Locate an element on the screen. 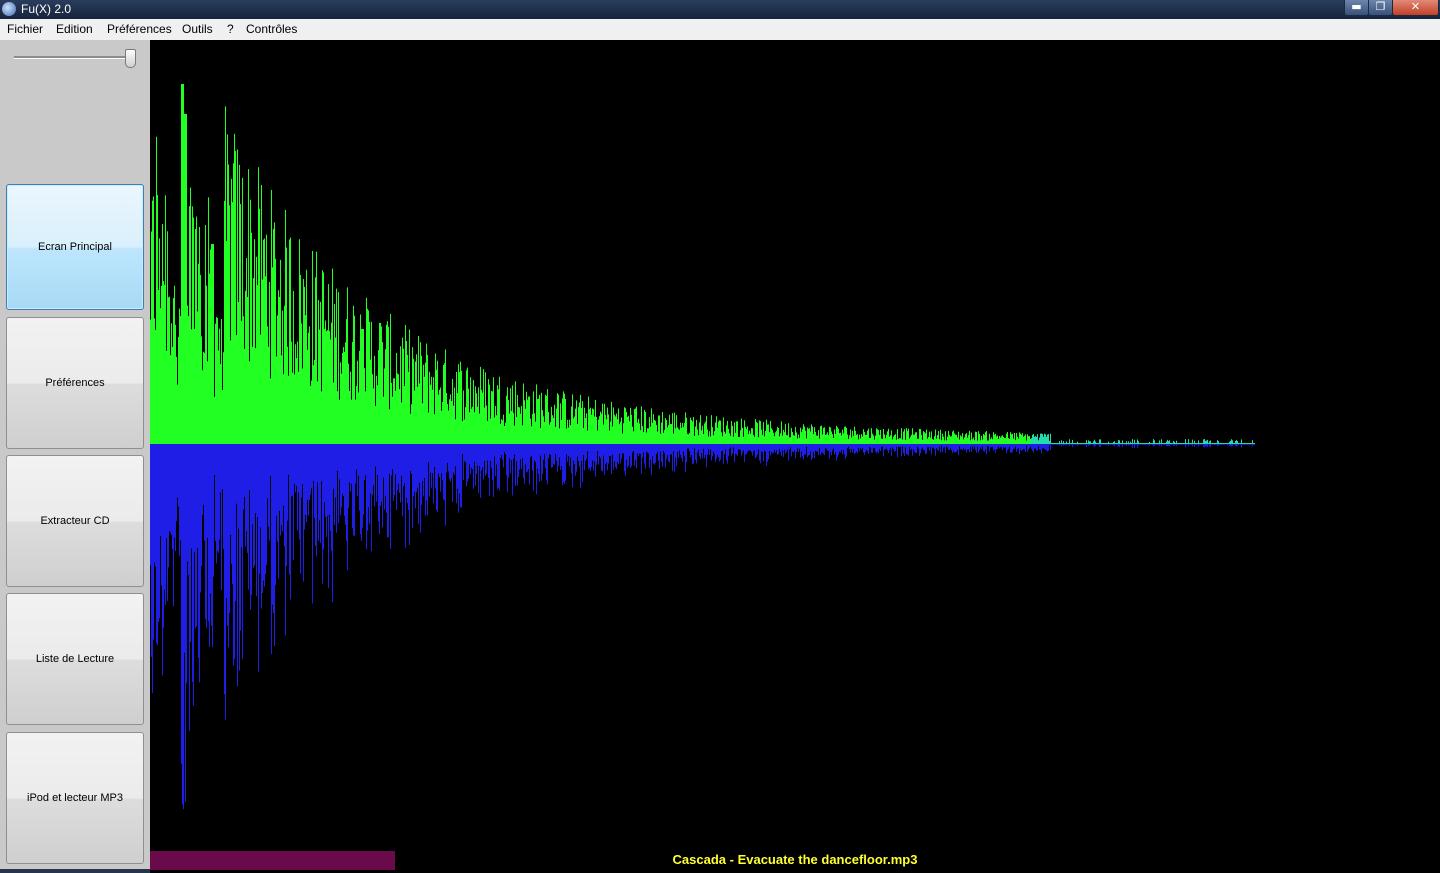 This screenshot has height=873, width=1440. volume-slider-thumb is located at coordinates (130, 58).